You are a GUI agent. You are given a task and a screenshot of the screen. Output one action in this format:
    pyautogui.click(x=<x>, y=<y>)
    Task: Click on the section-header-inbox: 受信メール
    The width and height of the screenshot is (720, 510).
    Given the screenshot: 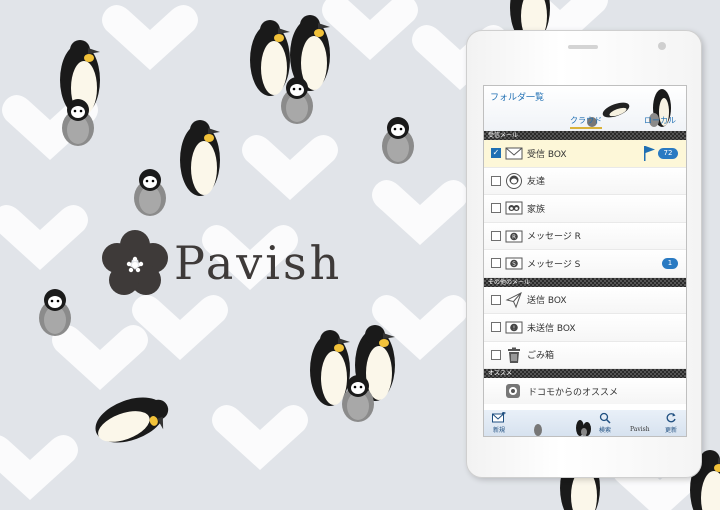 What is the action you would take?
    pyautogui.click(x=585, y=135)
    